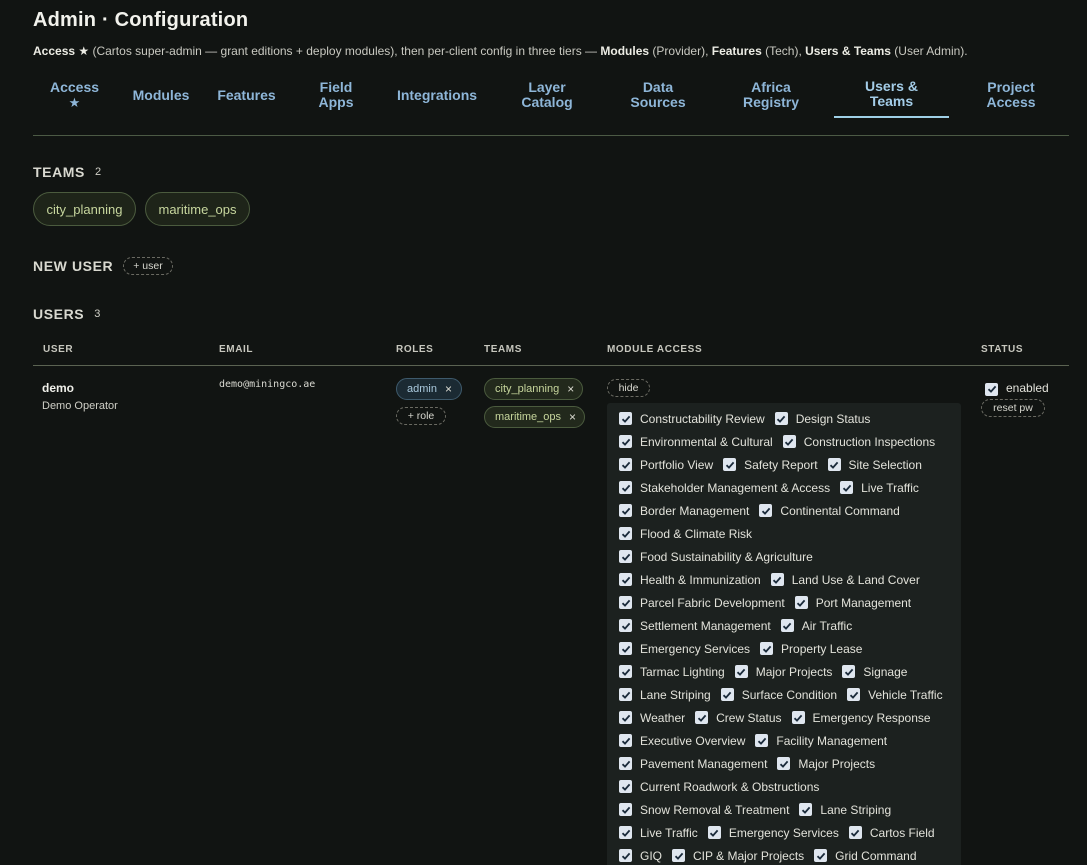  Describe the element at coordinates (704, 810) in the screenshot. I see `module-checkbox-item: Snow Removal & Treatment` at that location.